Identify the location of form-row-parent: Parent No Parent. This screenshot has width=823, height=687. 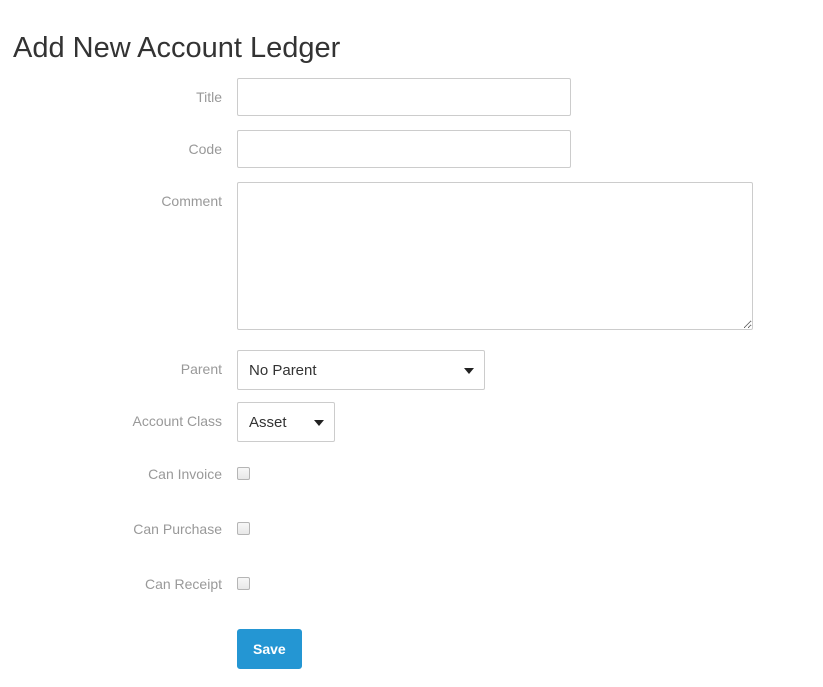
(411, 370).